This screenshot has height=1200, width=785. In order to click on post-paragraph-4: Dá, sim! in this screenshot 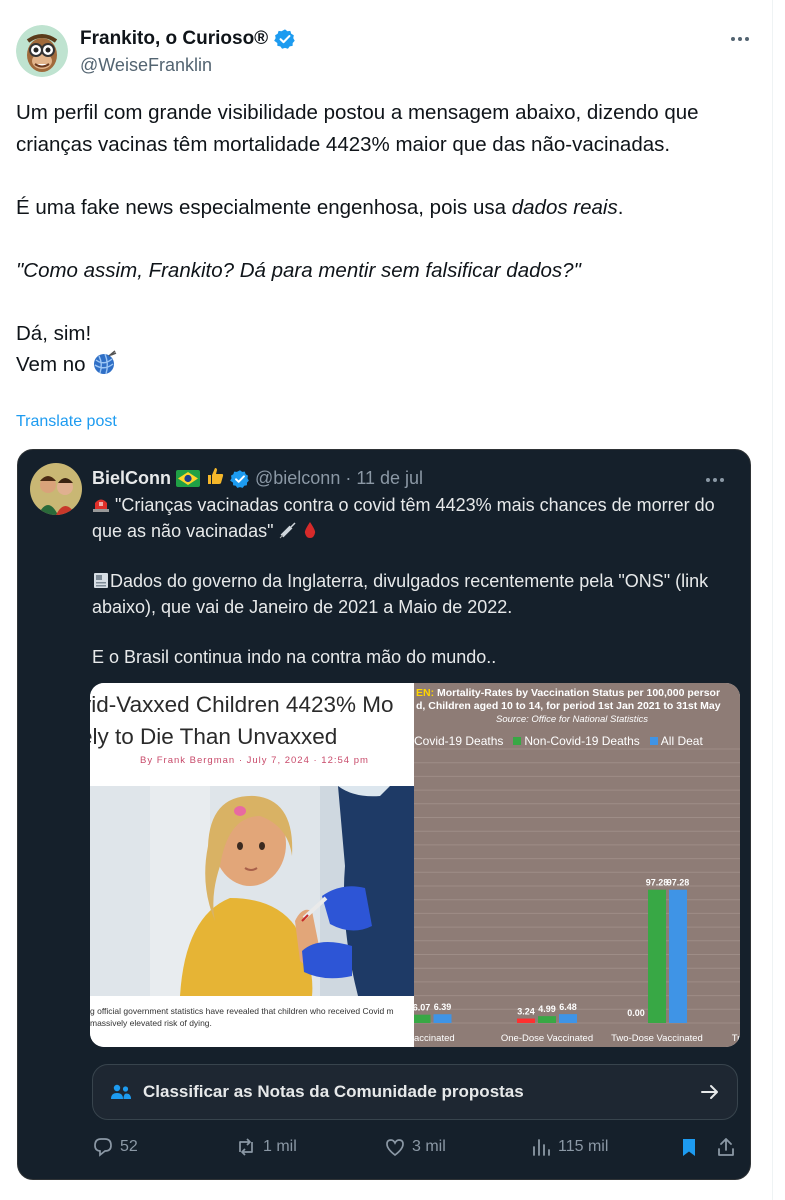, I will do `click(54, 333)`.